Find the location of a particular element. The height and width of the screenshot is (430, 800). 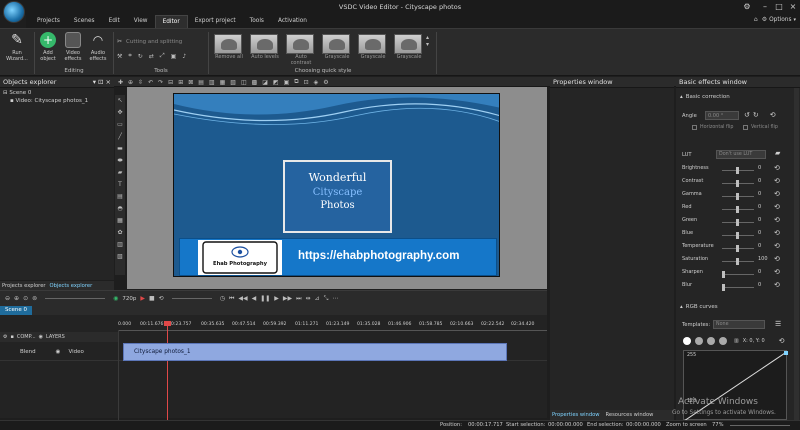

animation-icon: ▧ is located at coordinates (120, 257).